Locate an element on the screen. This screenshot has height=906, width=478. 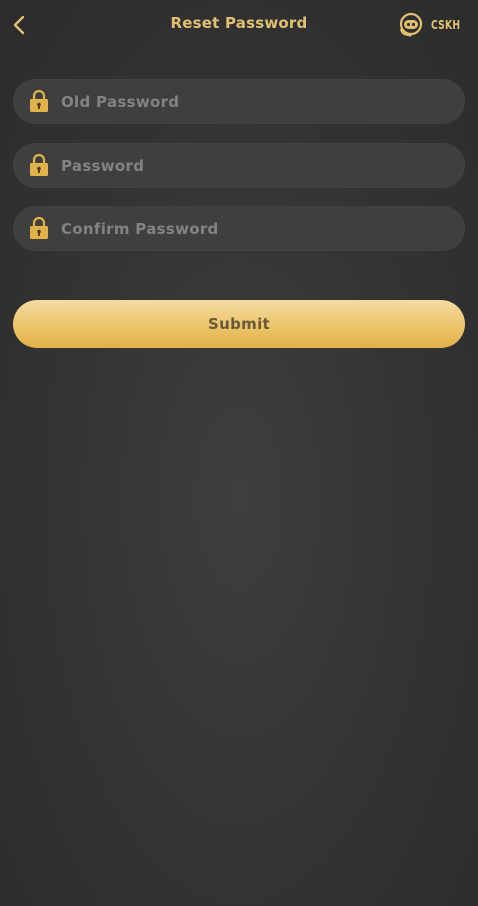
new-password-field is located at coordinates (239, 165).